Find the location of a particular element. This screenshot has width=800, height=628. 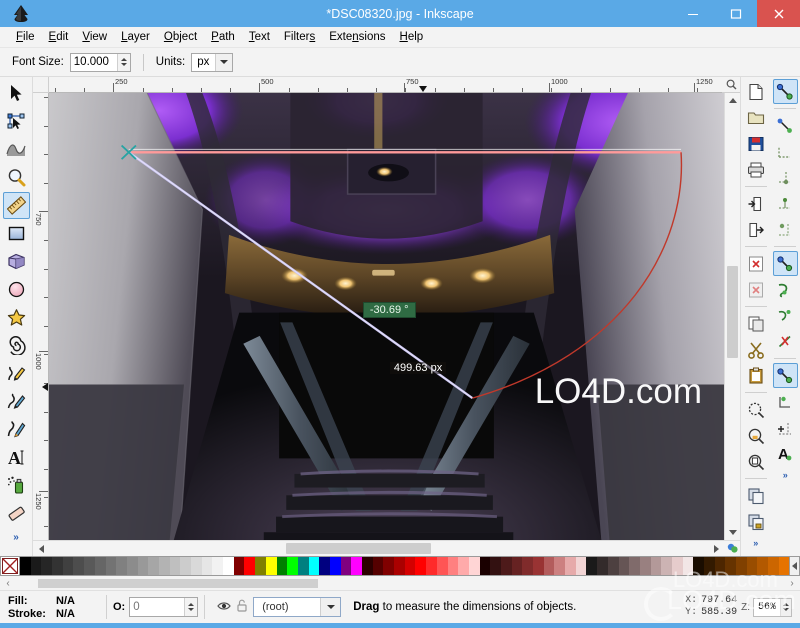

tweak-tool is located at coordinates (16, 149).